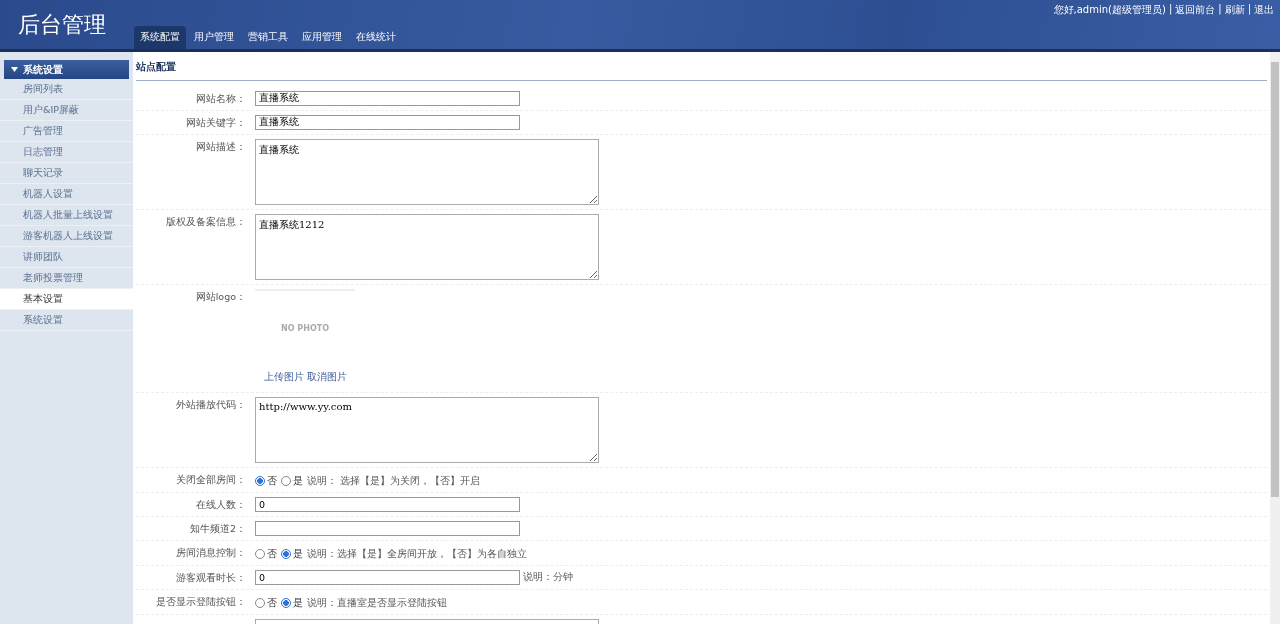  I want to click on group-label: 系统设置, so click(43, 69).